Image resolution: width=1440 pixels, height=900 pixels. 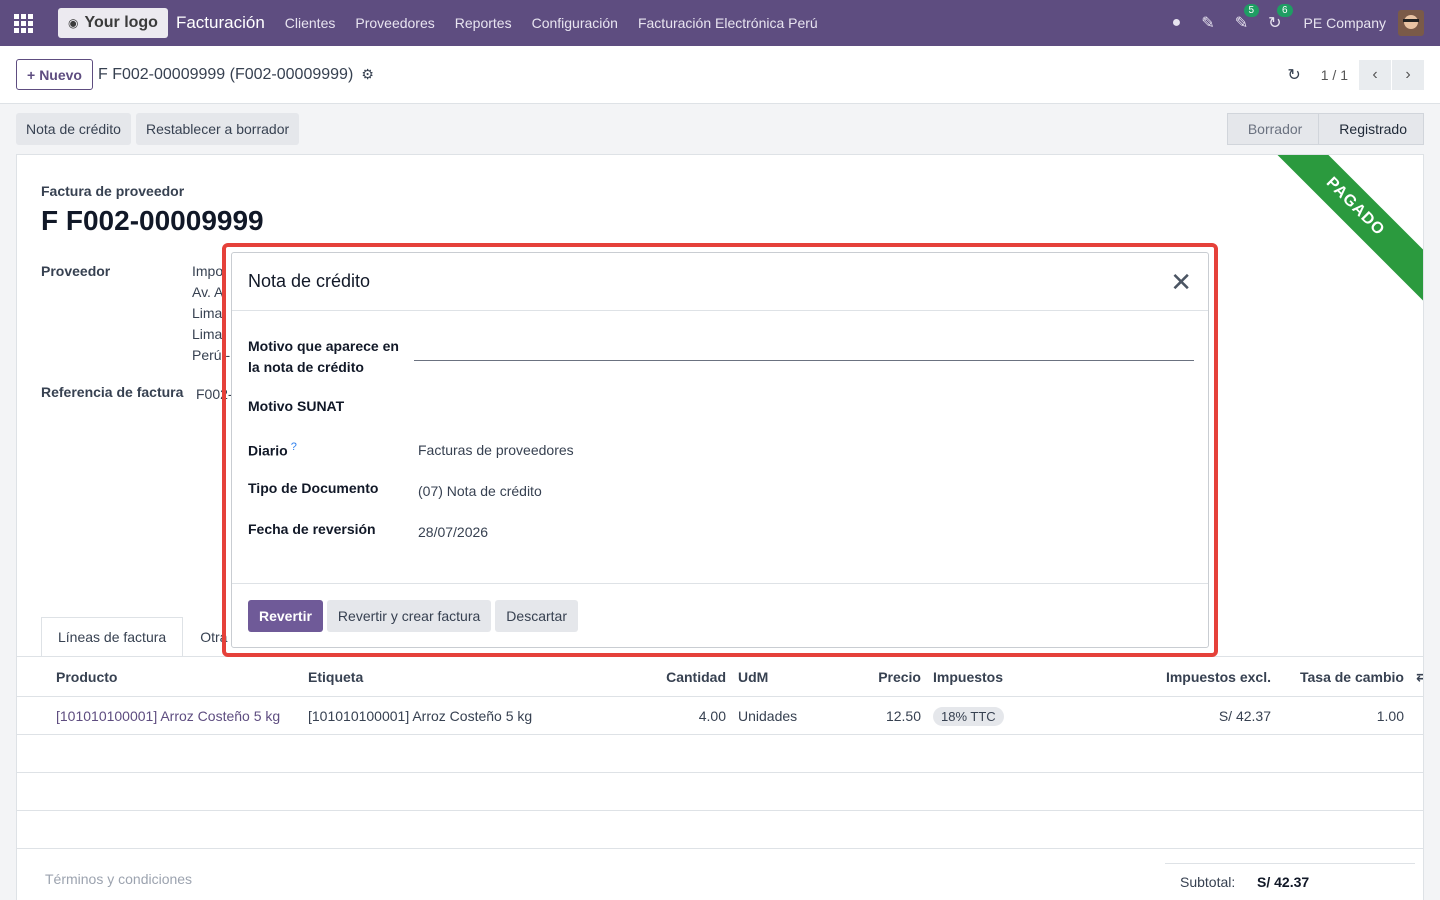 What do you see at coordinates (313, 488) in the screenshot?
I see `doc-type-label: Tipo de Documento` at bounding box center [313, 488].